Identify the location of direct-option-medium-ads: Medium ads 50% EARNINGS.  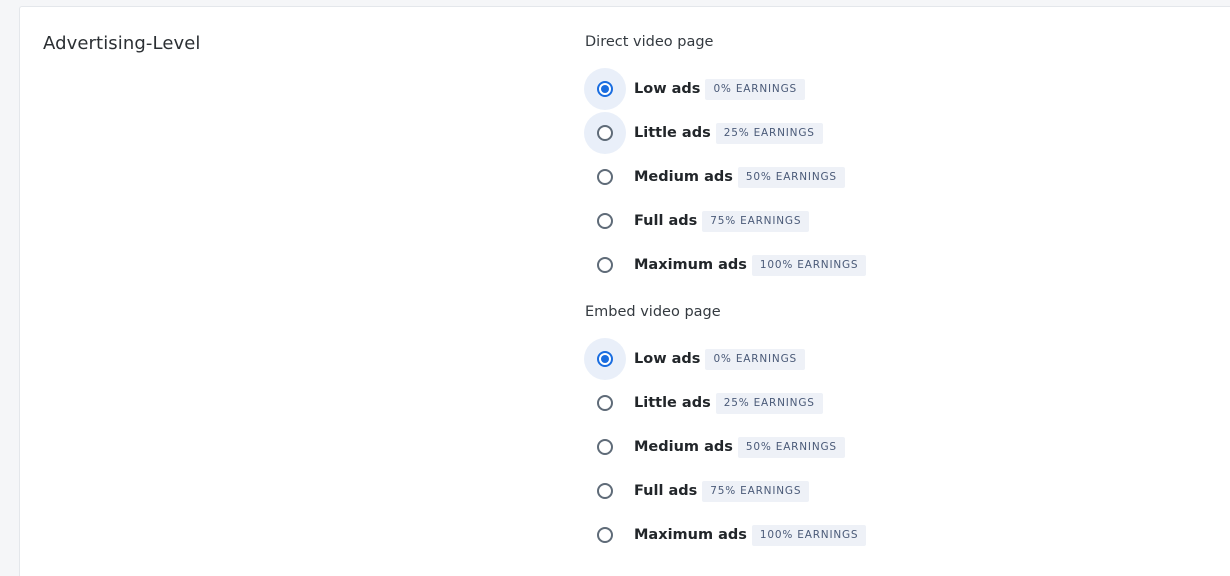
(725, 177).